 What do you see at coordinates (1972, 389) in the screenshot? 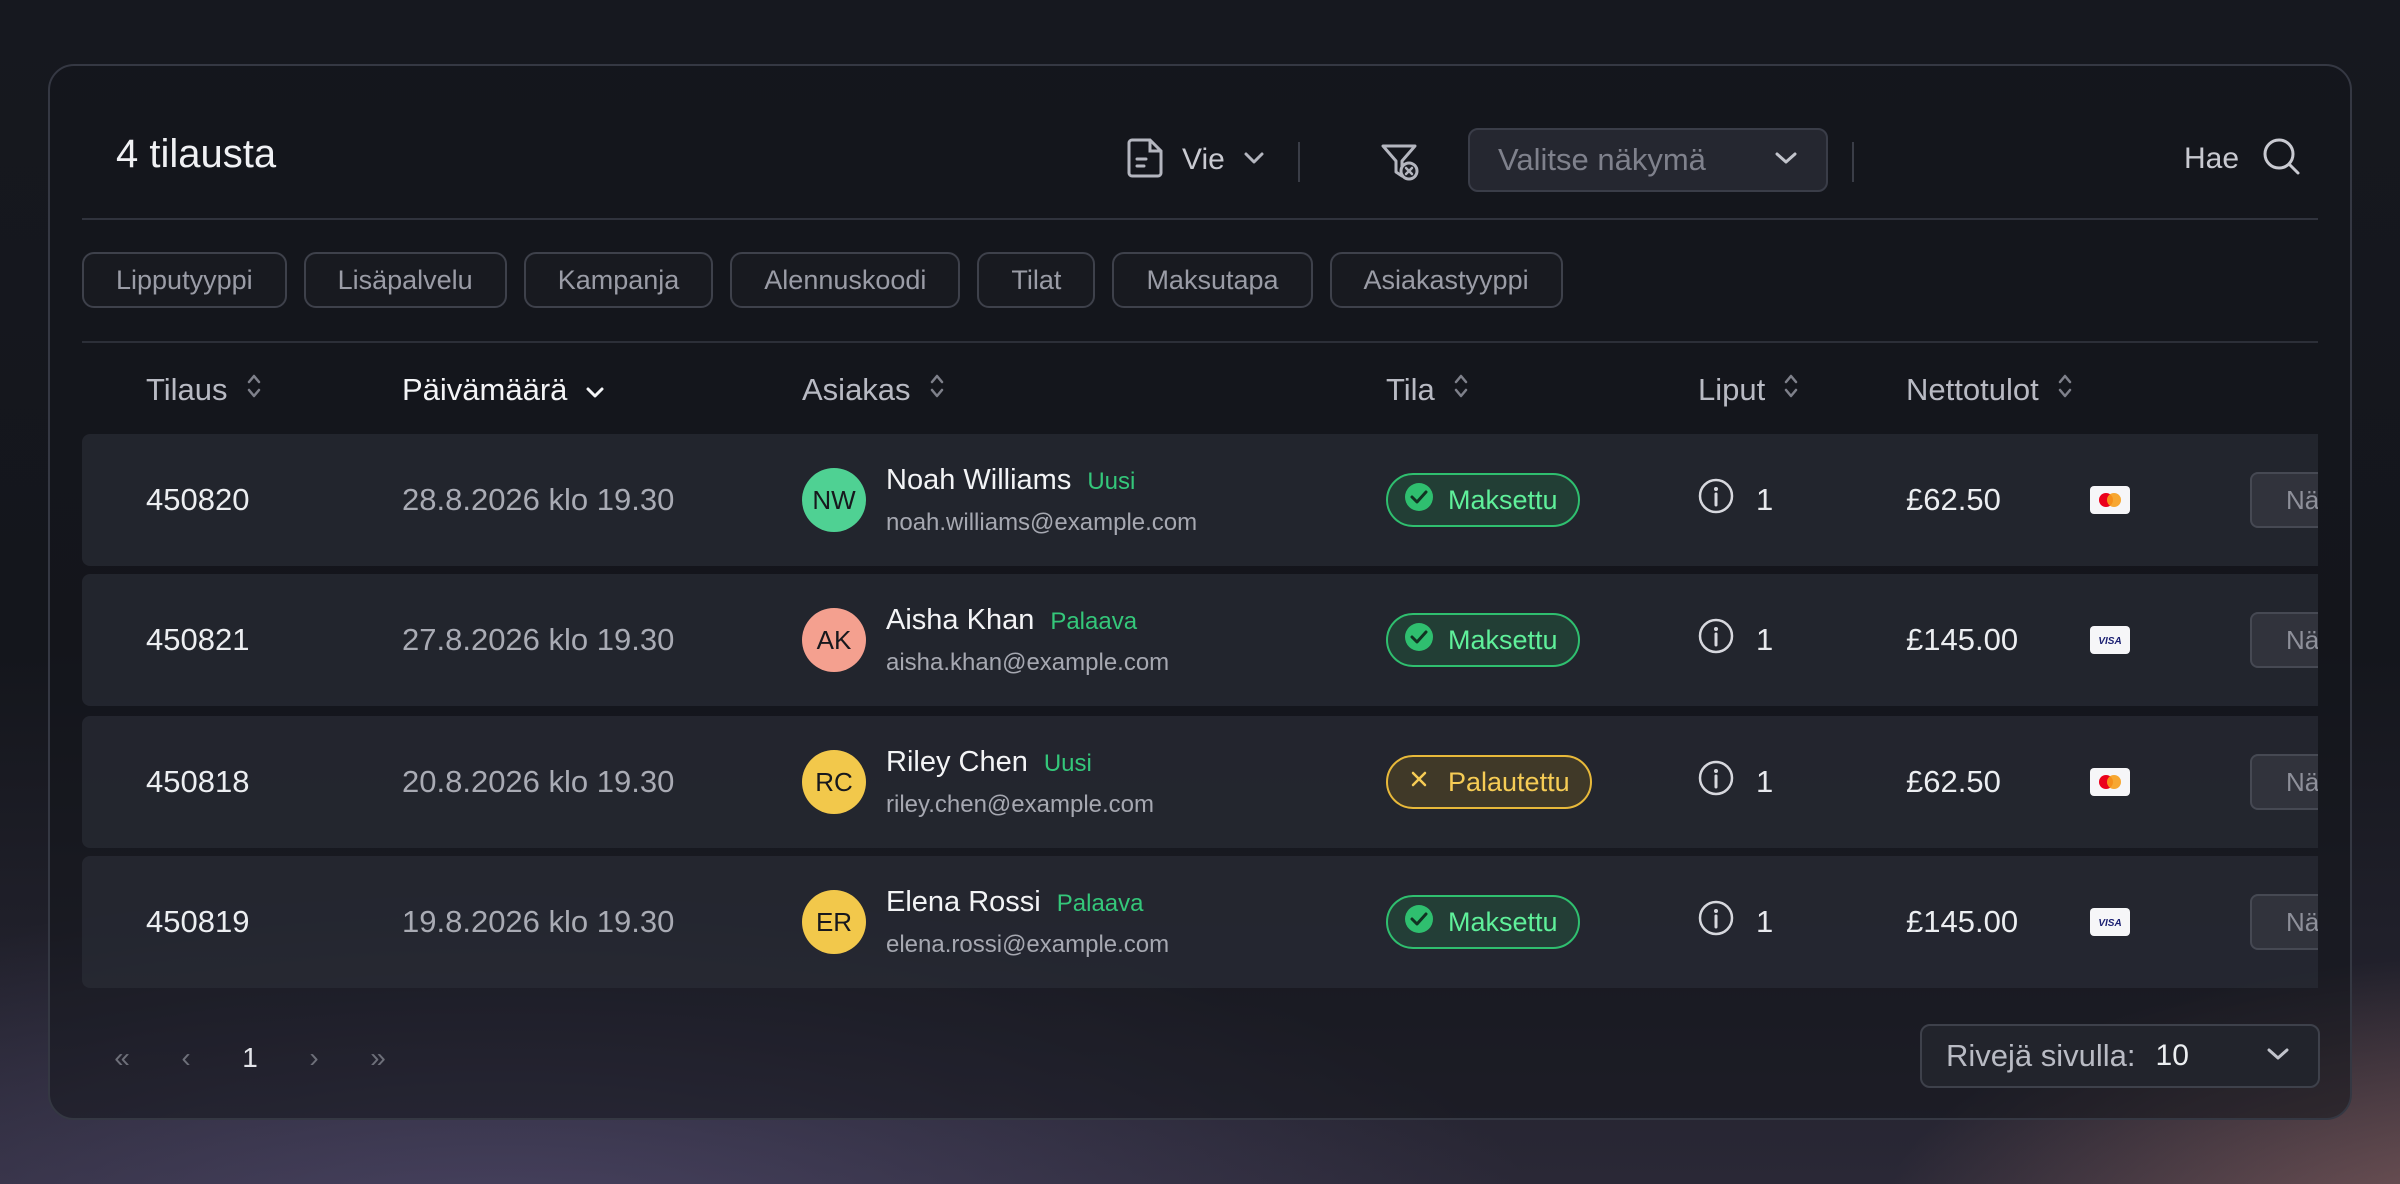
I see `column-header-label: Nettotulot` at bounding box center [1972, 389].